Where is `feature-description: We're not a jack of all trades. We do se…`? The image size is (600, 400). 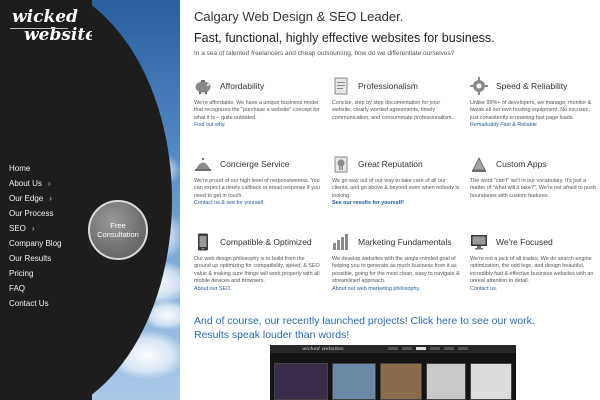
feature-description: We're not a jack of all trades. We do se… is located at coordinates (532, 270).